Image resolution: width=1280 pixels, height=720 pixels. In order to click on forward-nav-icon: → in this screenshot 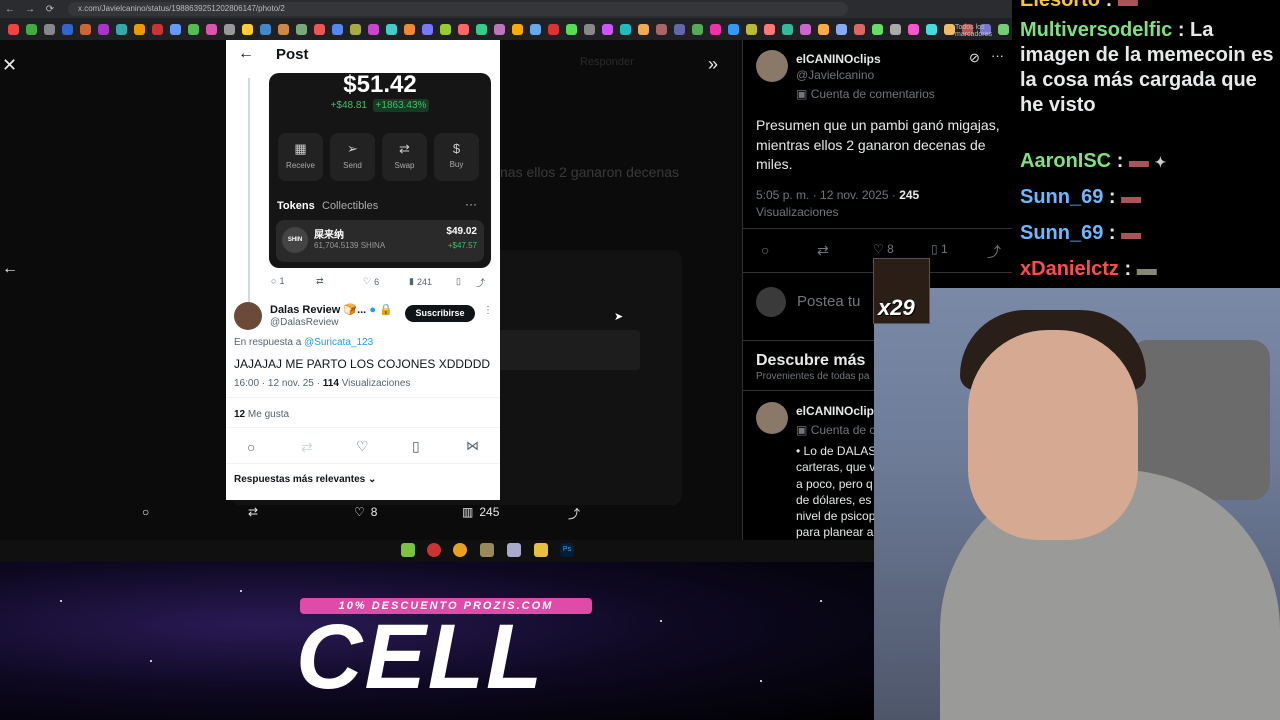, I will do `click(30, 9)`.